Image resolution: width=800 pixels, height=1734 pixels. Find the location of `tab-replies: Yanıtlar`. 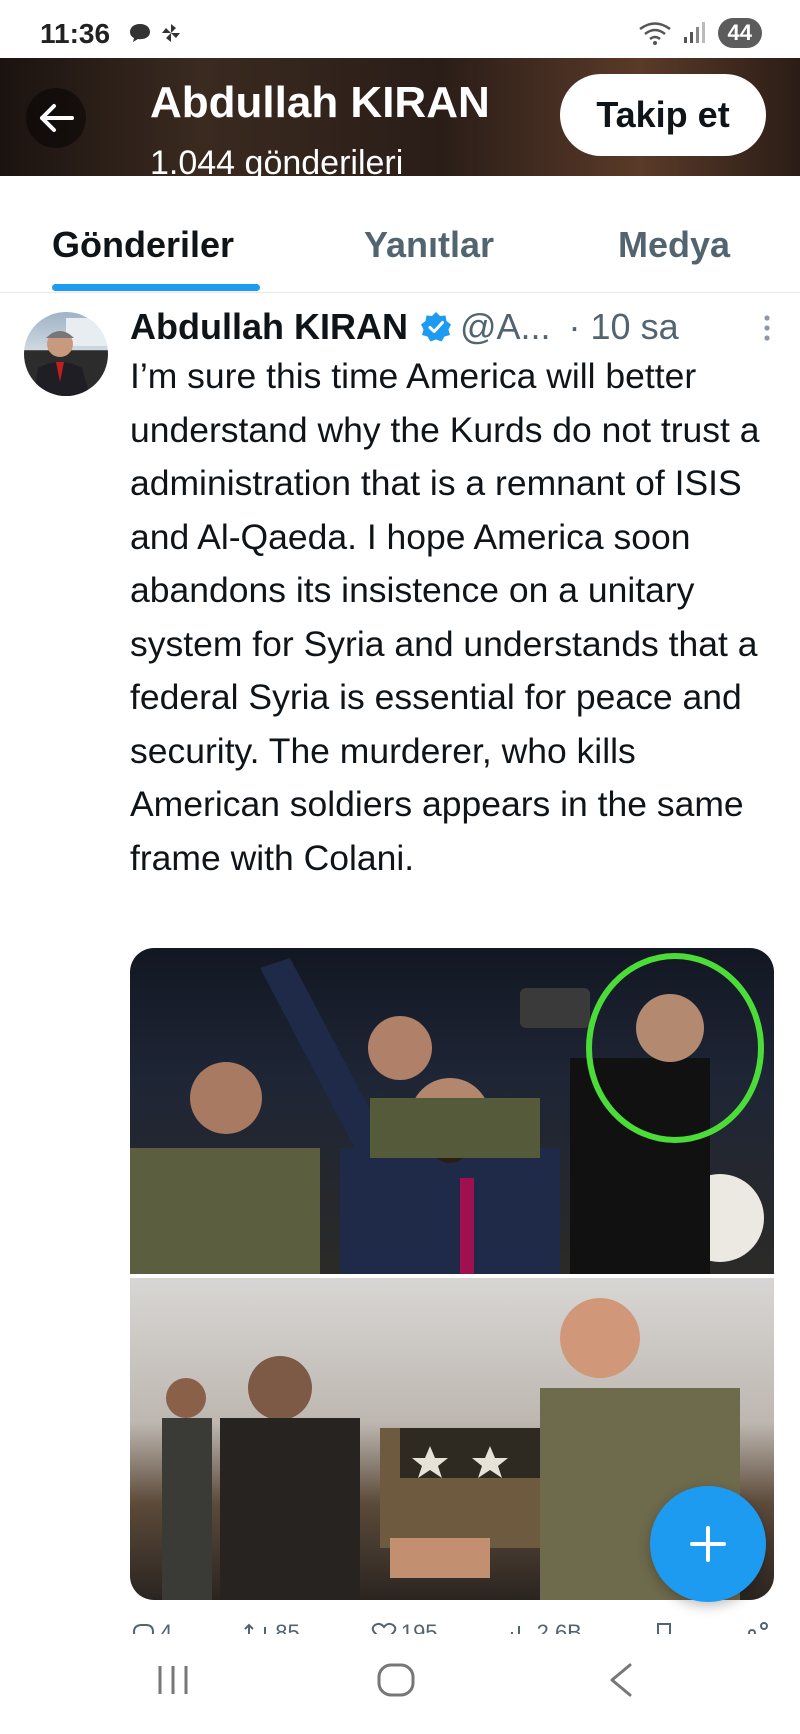

tab-replies: Yanıtlar is located at coordinates (429, 245).